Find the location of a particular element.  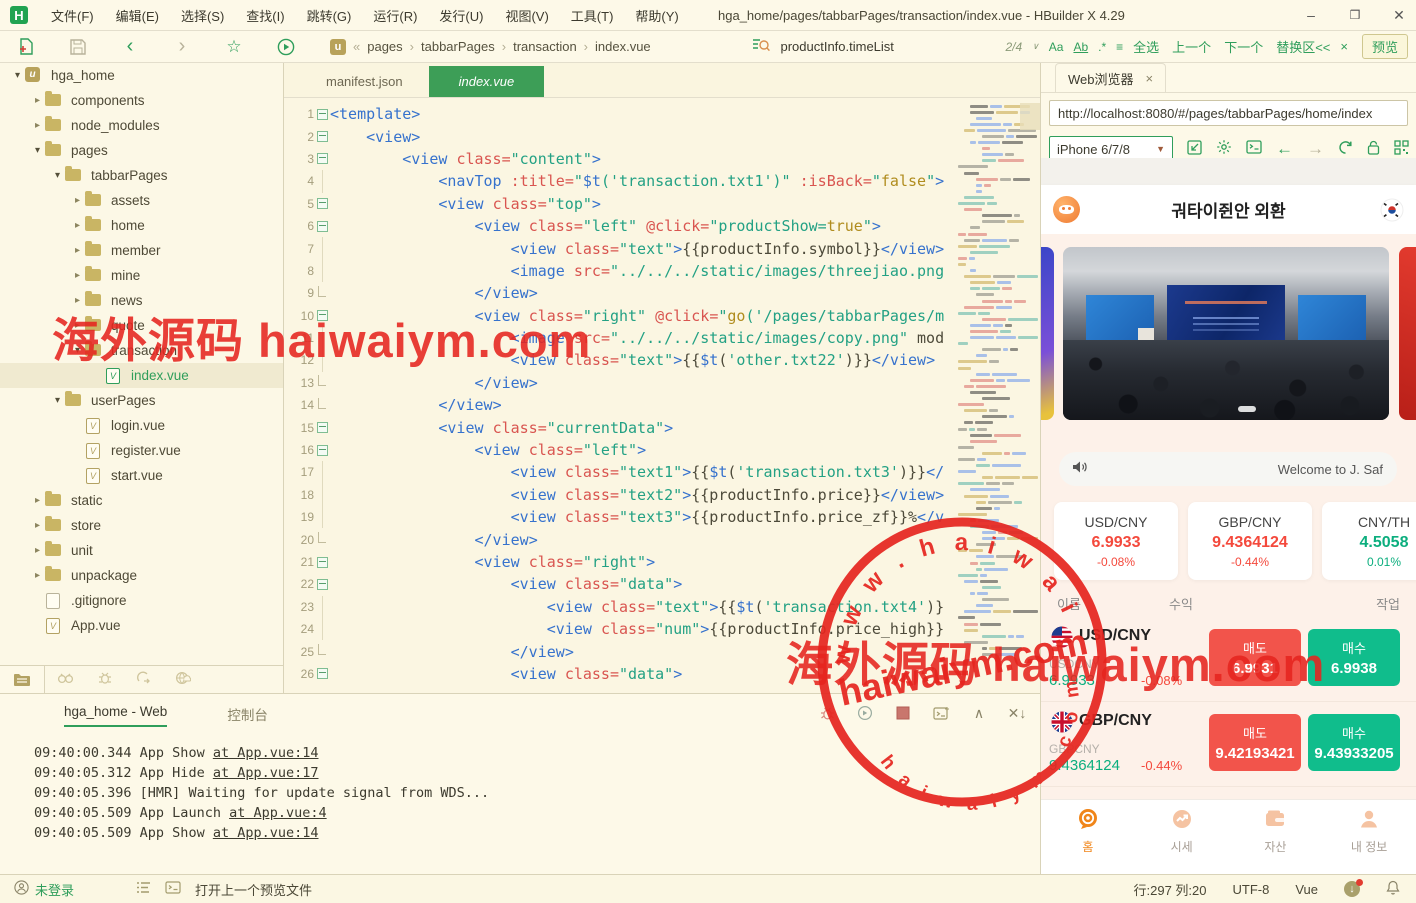

notice-marquee: Welcome to J. Saf is located at coordinates (1228, 469).